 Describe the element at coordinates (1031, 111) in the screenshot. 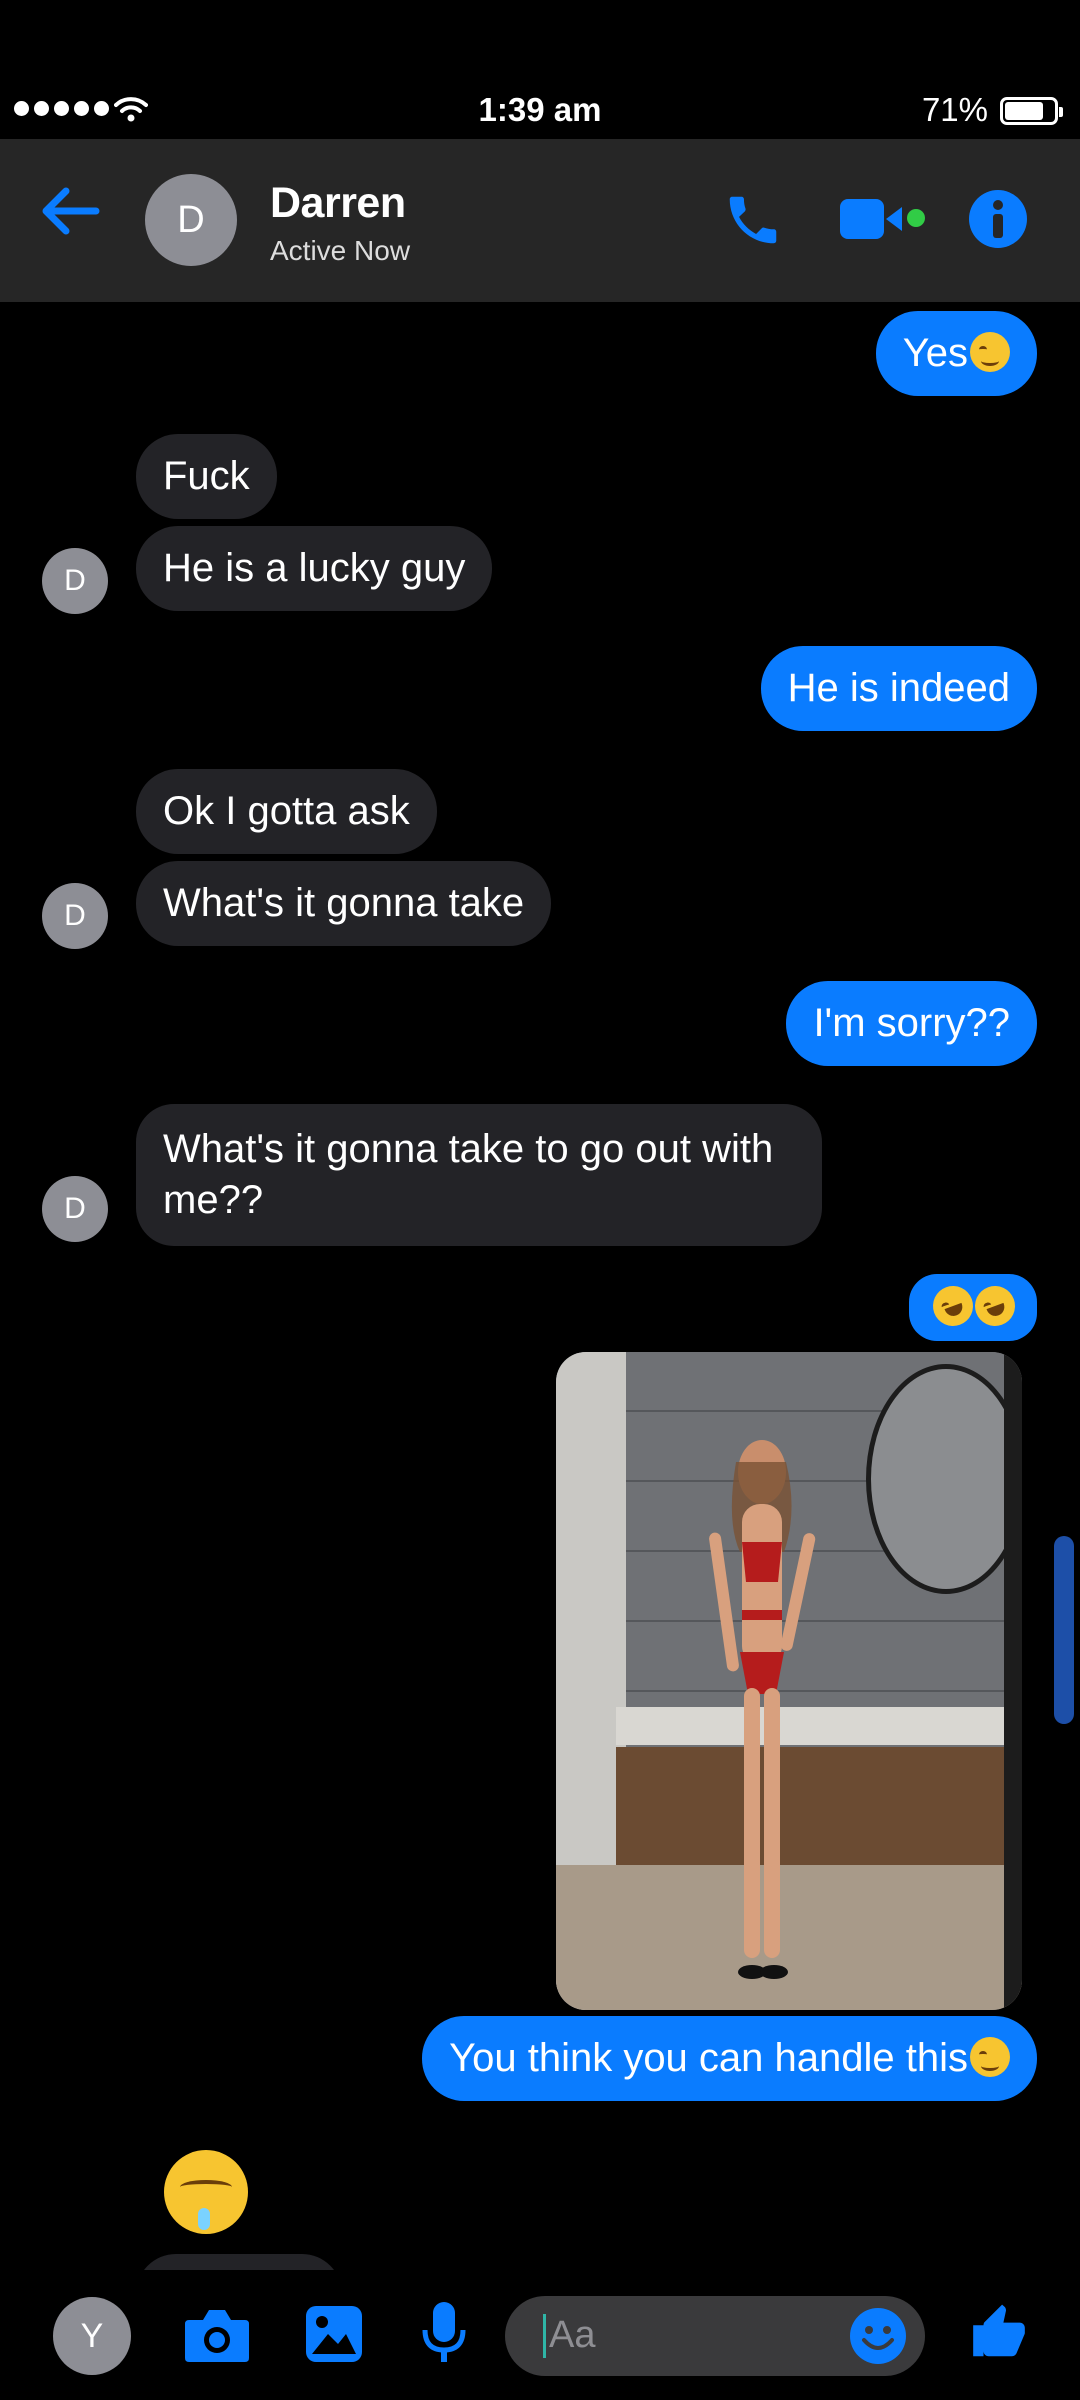

I see `battery-icon` at that location.